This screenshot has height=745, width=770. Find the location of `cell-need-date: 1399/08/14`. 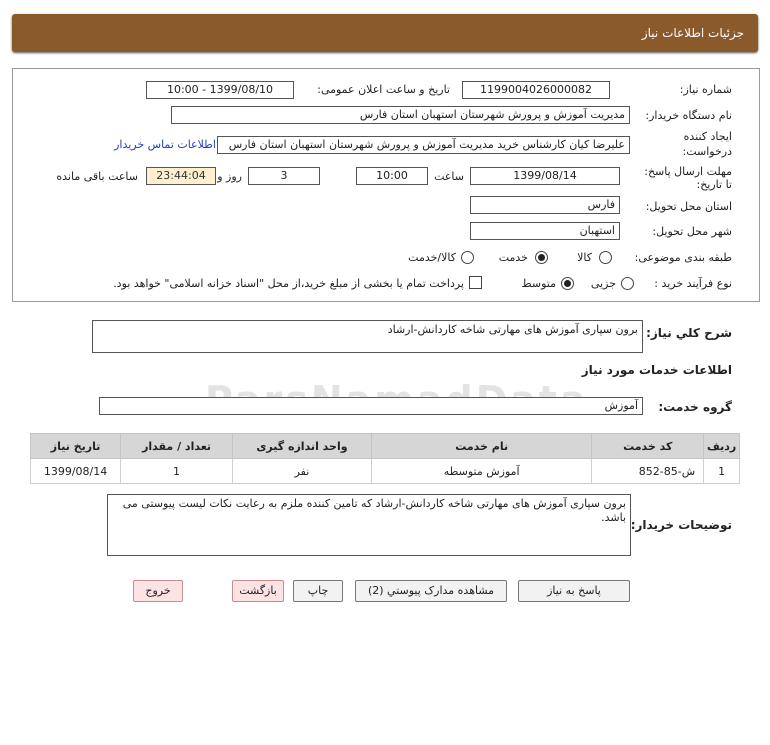

cell-need-date: 1399/08/14 is located at coordinates (75, 471).